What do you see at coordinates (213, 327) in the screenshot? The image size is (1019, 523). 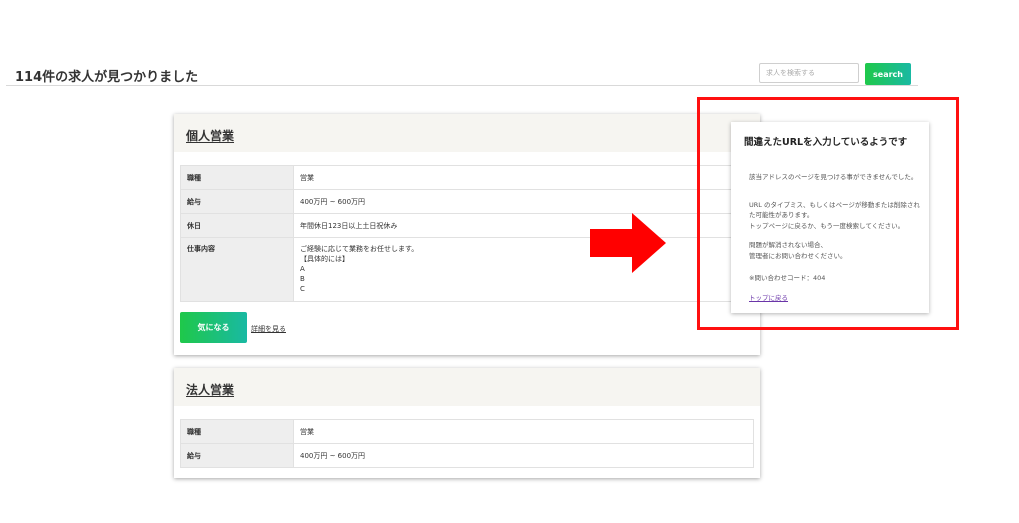 I see `favorite-button: 気になる` at bounding box center [213, 327].